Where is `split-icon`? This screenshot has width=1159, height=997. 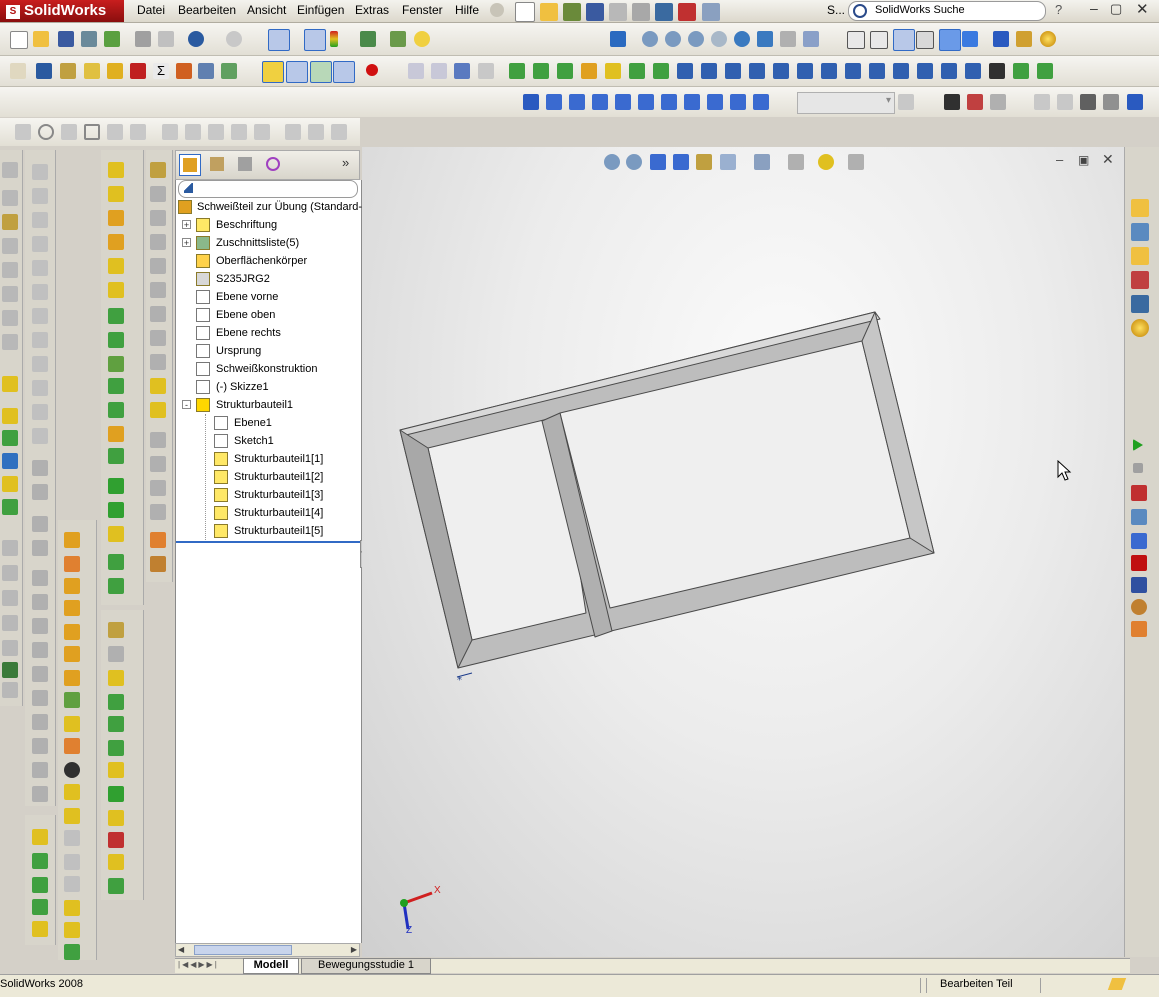 split-icon is located at coordinates (72, 884).